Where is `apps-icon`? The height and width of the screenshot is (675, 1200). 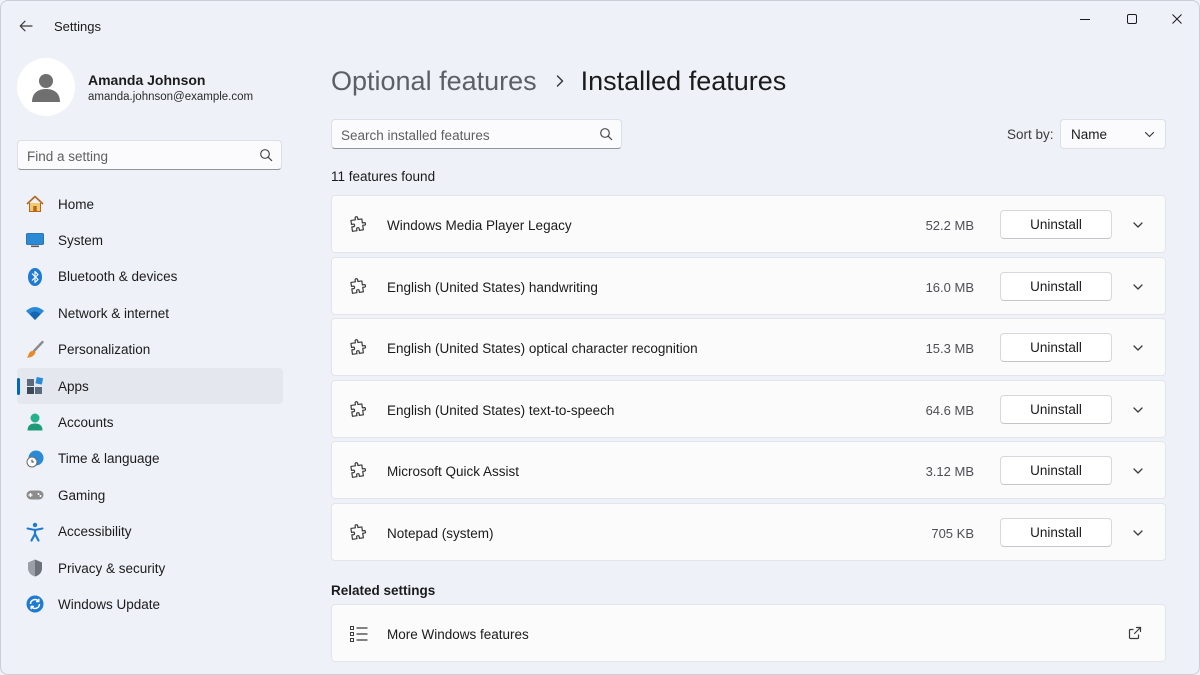
apps-icon is located at coordinates (35, 386).